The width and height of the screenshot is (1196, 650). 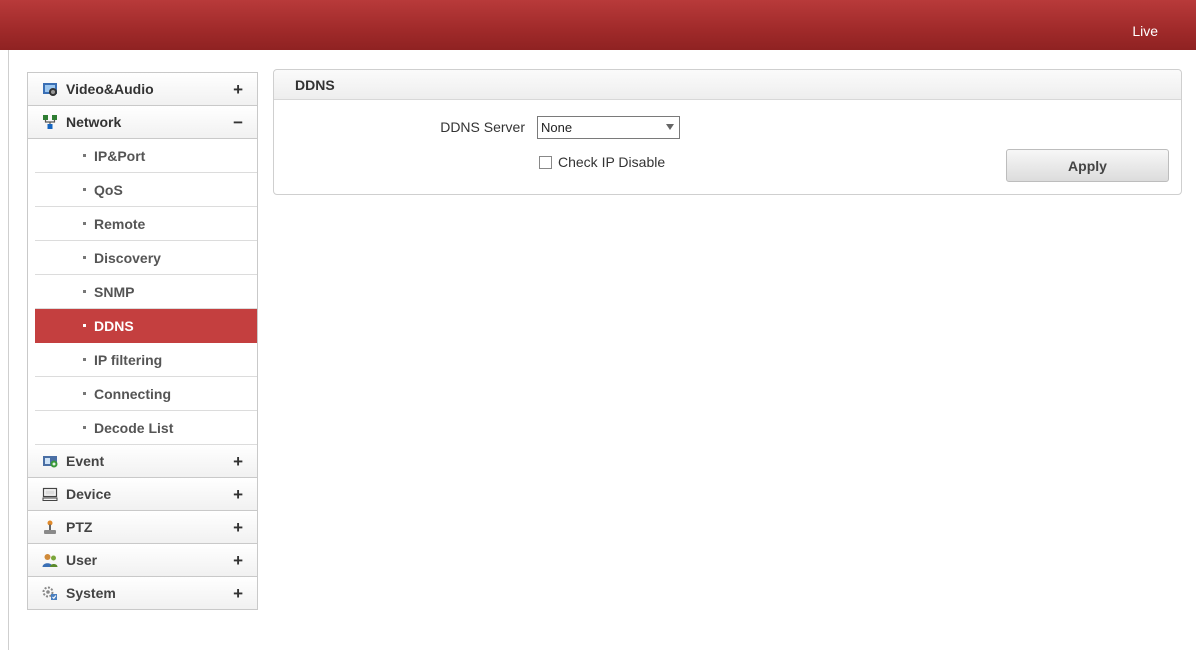 What do you see at coordinates (727, 85) in the screenshot?
I see `panel-title: DDNS` at bounding box center [727, 85].